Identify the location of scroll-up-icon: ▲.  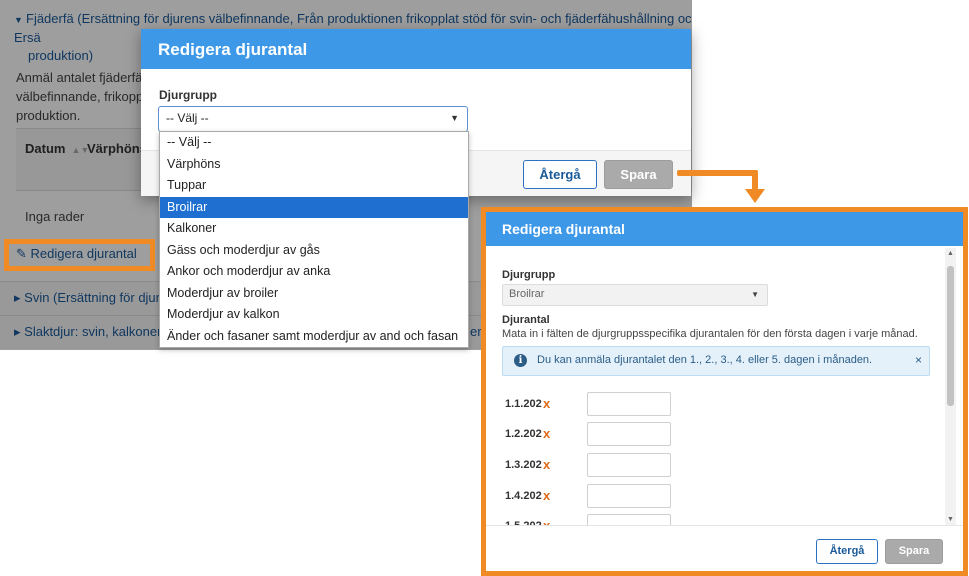
(950, 253).